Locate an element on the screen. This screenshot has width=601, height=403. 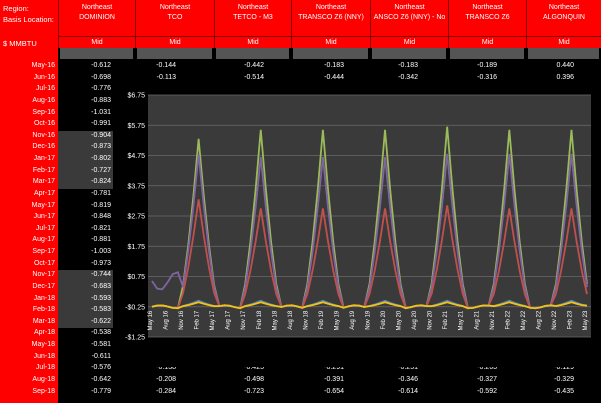
x-tick-label: Nov 22 is located at coordinates (555, 320).